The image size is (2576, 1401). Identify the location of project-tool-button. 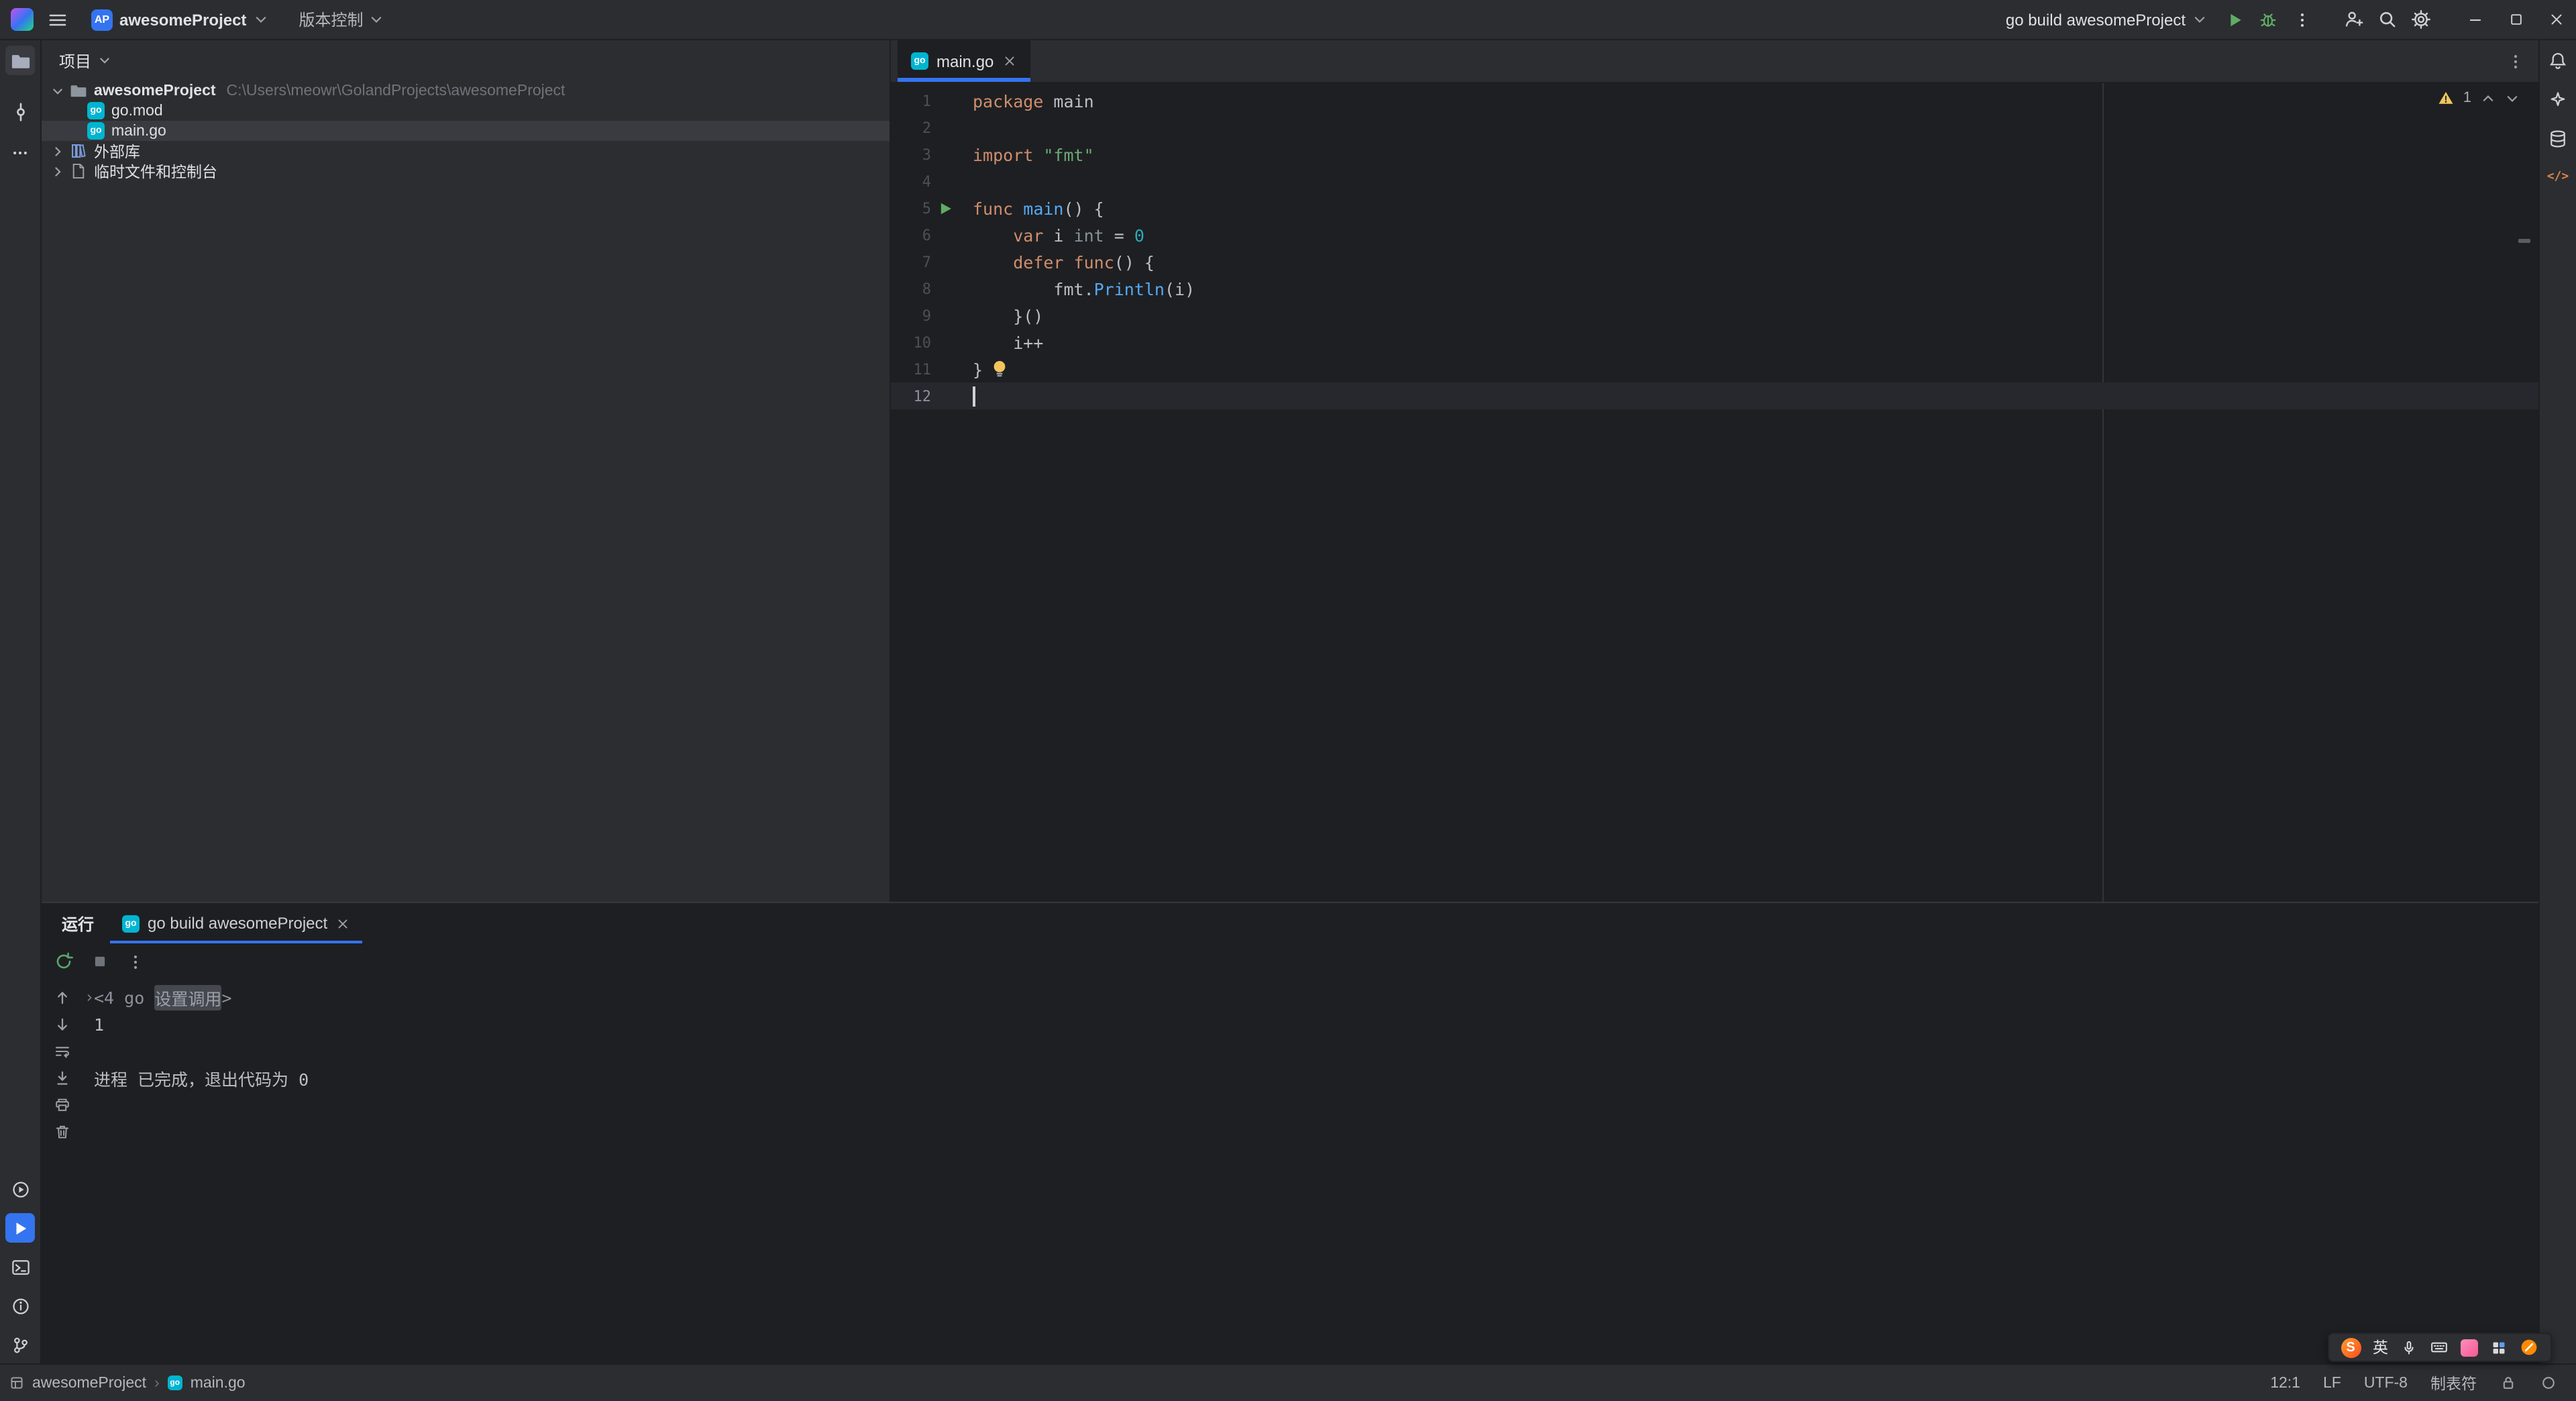
(20, 60).